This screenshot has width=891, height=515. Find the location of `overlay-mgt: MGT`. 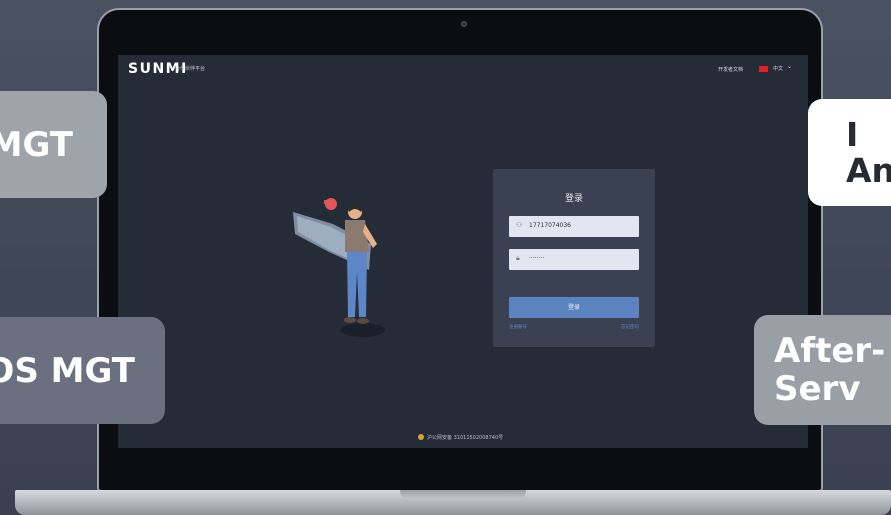

overlay-mgt: MGT is located at coordinates (53, 144).